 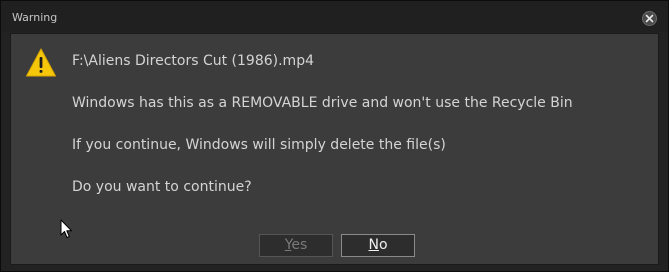 I want to click on no-button: No, so click(x=378, y=245).